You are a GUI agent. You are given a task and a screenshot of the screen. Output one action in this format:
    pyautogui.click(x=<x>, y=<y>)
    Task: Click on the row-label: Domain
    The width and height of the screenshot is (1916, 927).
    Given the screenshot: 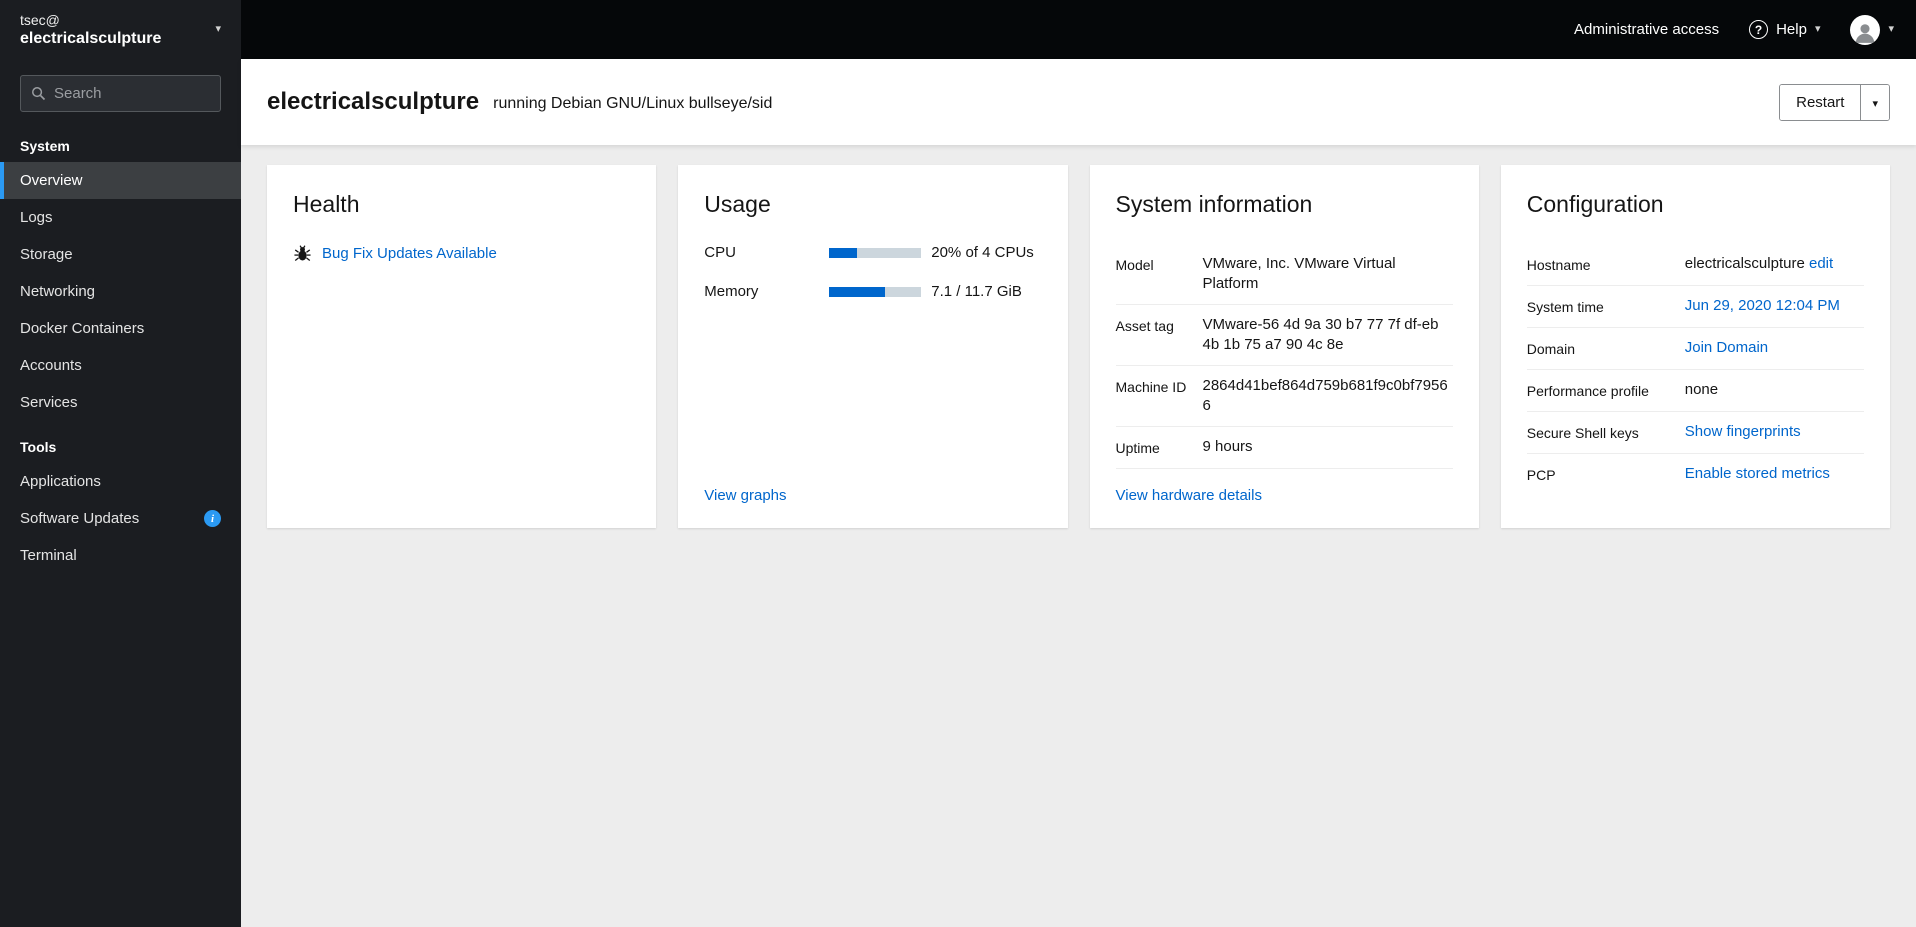 What is the action you would take?
    pyautogui.click(x=1550, y=349)
    